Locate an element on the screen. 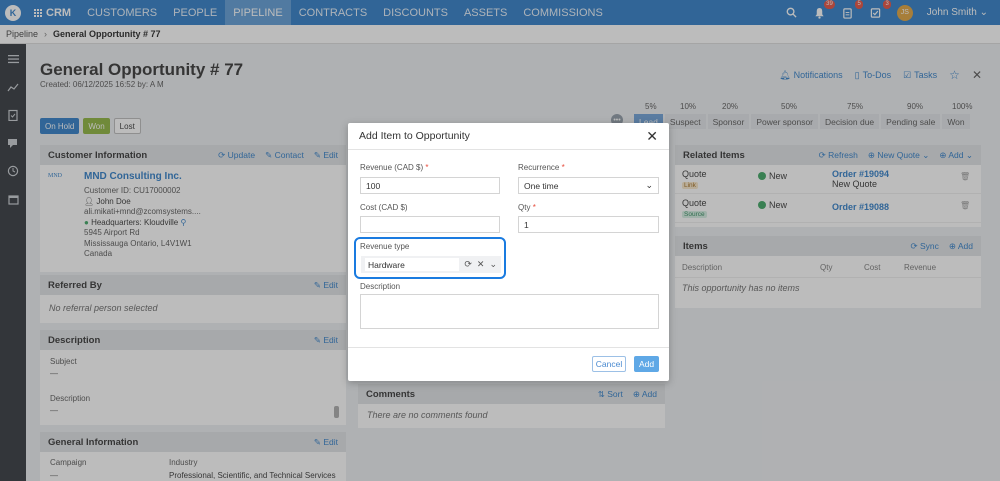 The height and width of the screenshot is (481, 1000). description-field-label: Description is located at coordinates (380, 286).